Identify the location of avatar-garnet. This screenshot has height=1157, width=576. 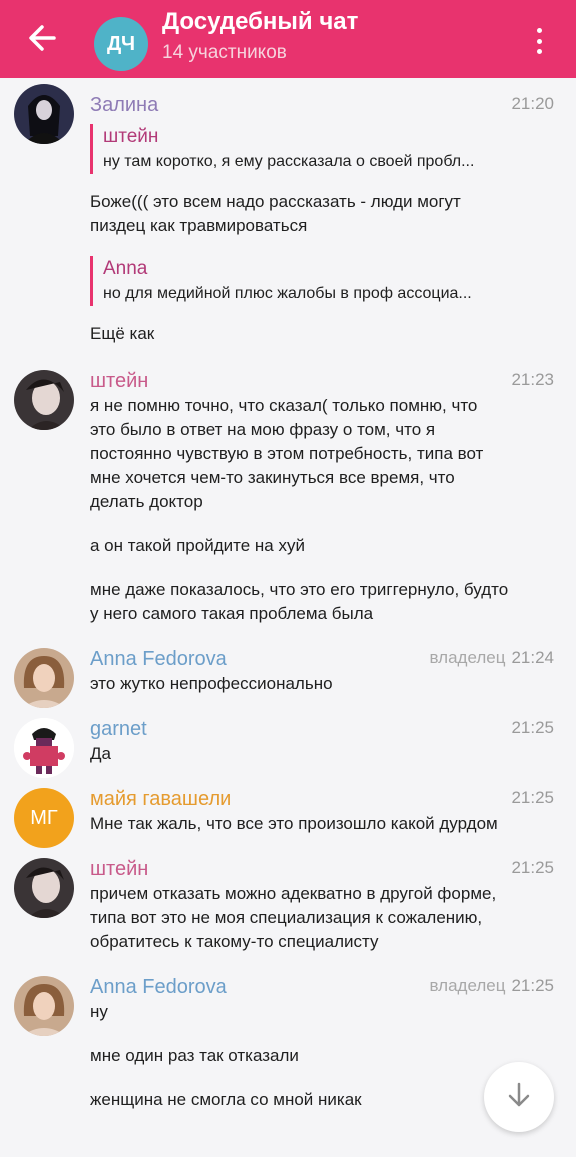
(44, 748).